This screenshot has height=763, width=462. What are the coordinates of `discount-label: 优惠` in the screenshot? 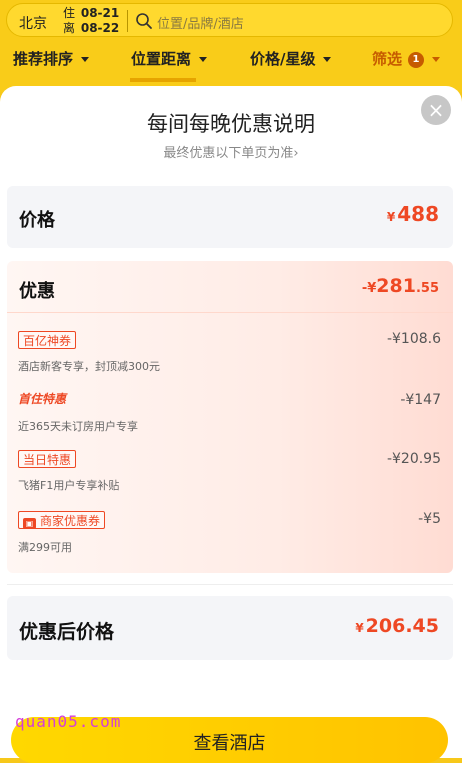 It's located at (37, 291).